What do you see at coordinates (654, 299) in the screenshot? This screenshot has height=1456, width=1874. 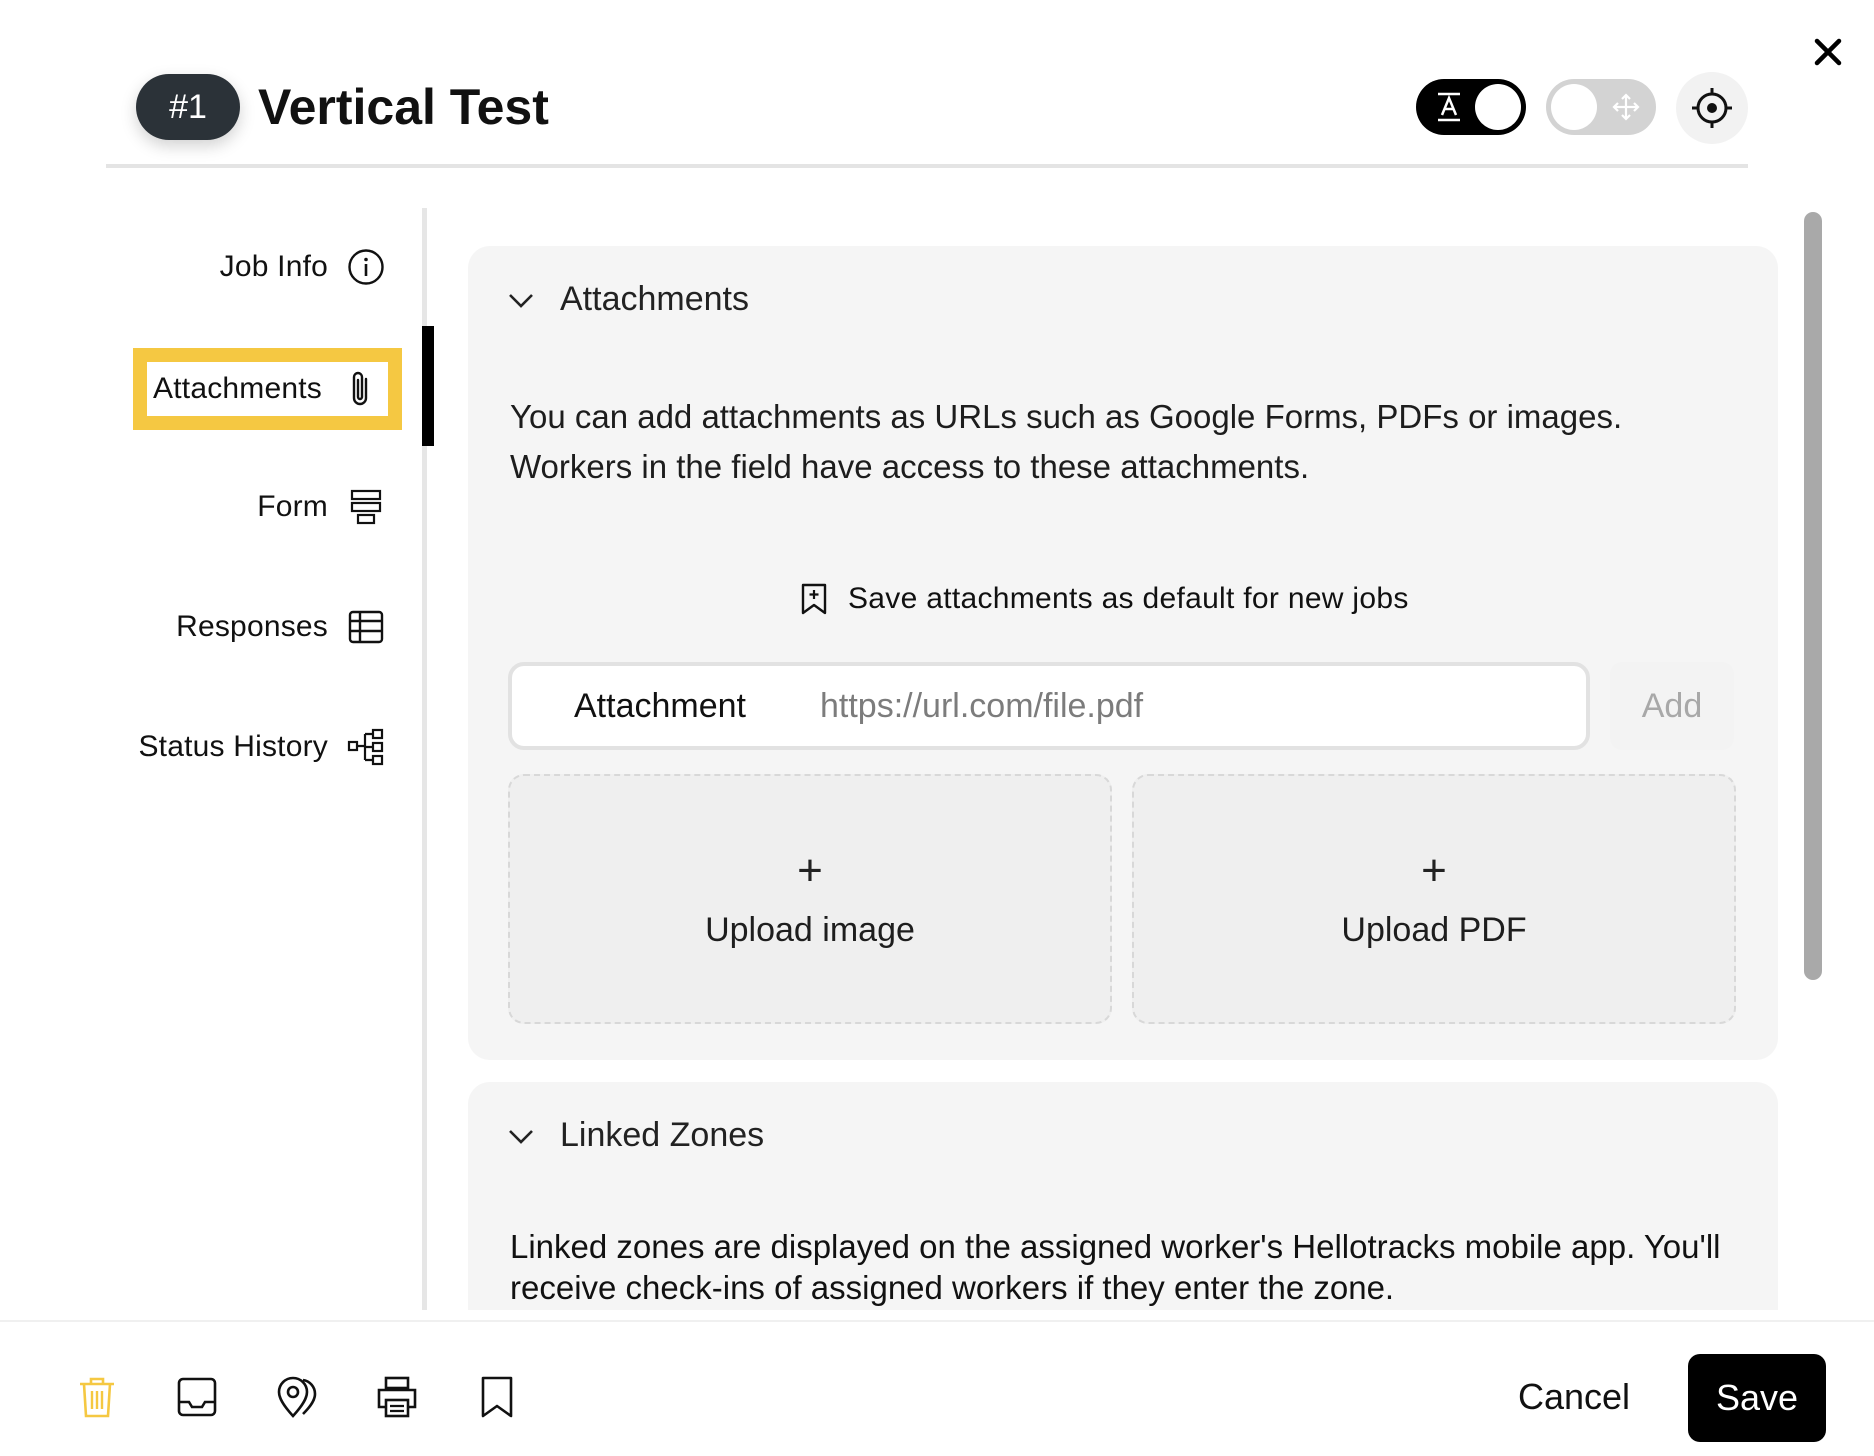 I see `section-title: Attachments` at bounding box center [654, 299].